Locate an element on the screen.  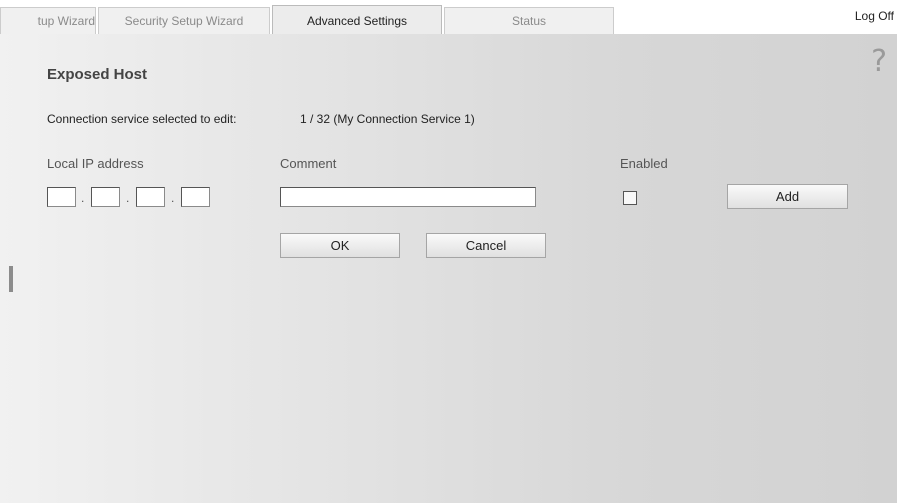
tab-status: Status is located at coordinates (529, 20).